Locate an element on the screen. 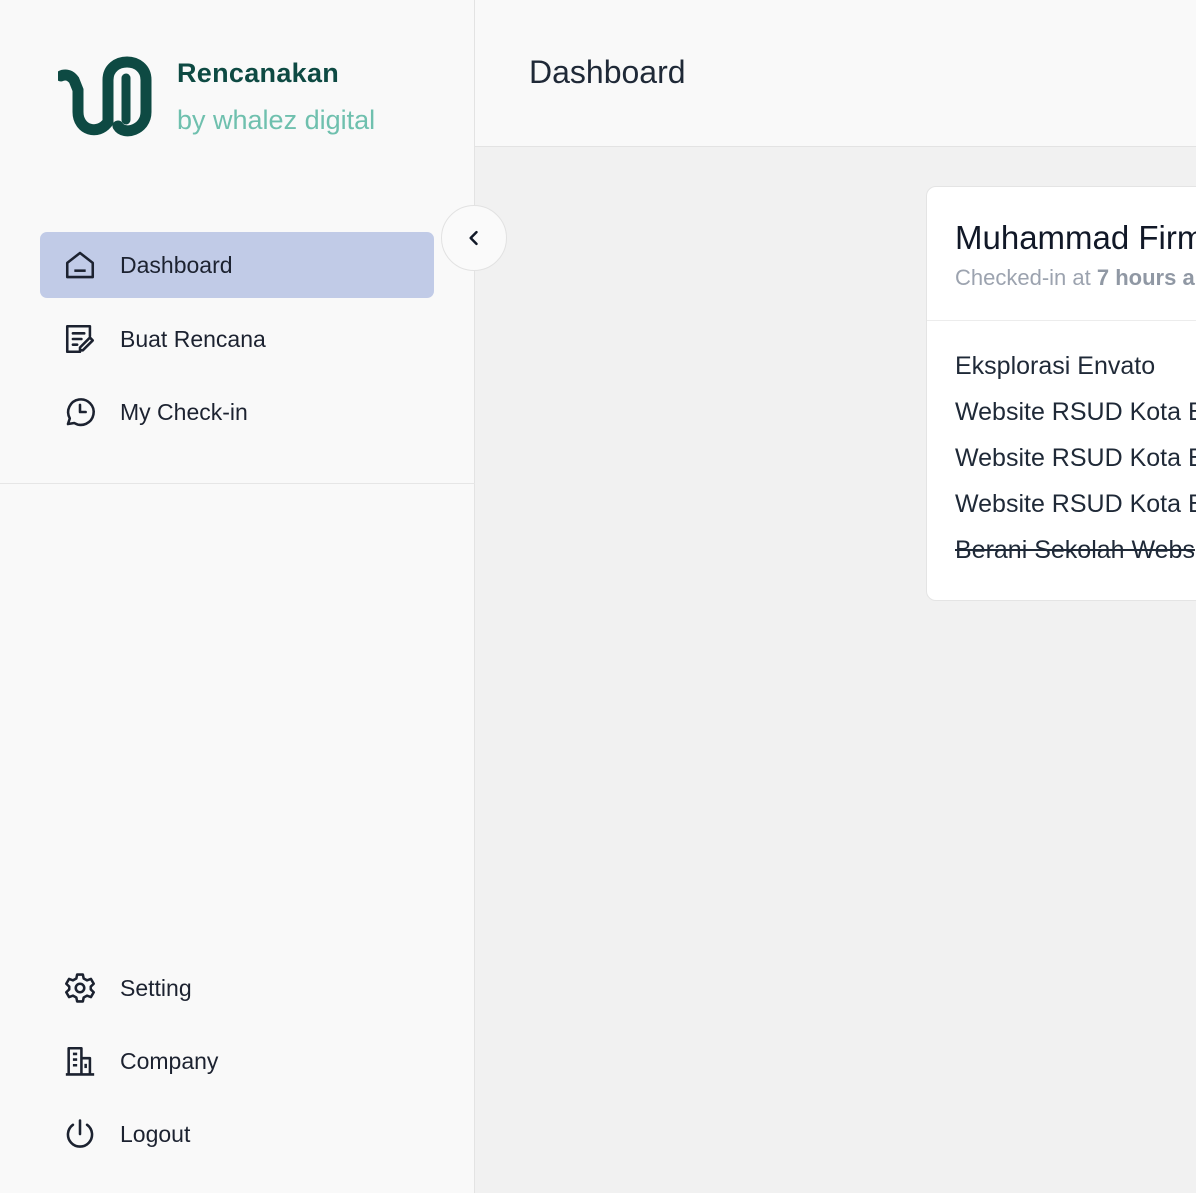 This screenshot has width=1196, height=1193. sidebar-item-label: My Check-in is located at coordinates (184, 411).